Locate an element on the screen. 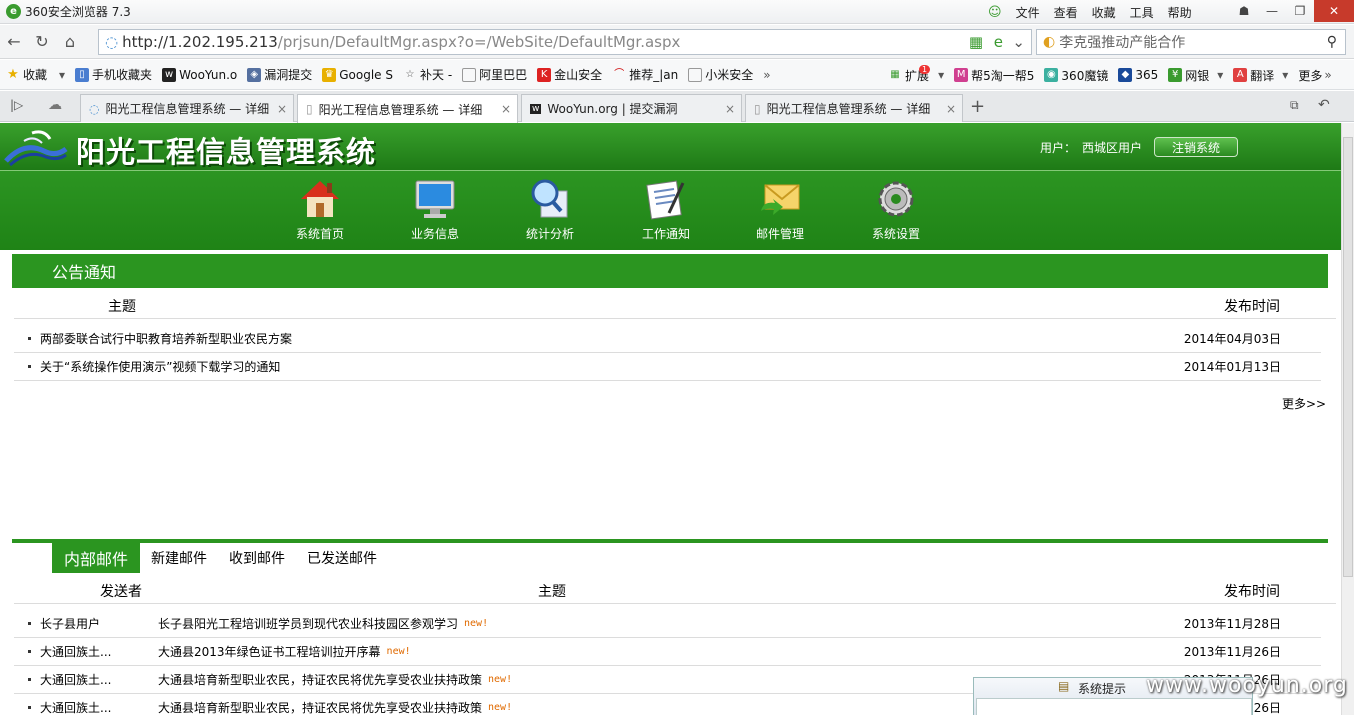 This screenshot has height=715, width=1354. qr-code-icon: ▦ is located at coordinates (976, 42).